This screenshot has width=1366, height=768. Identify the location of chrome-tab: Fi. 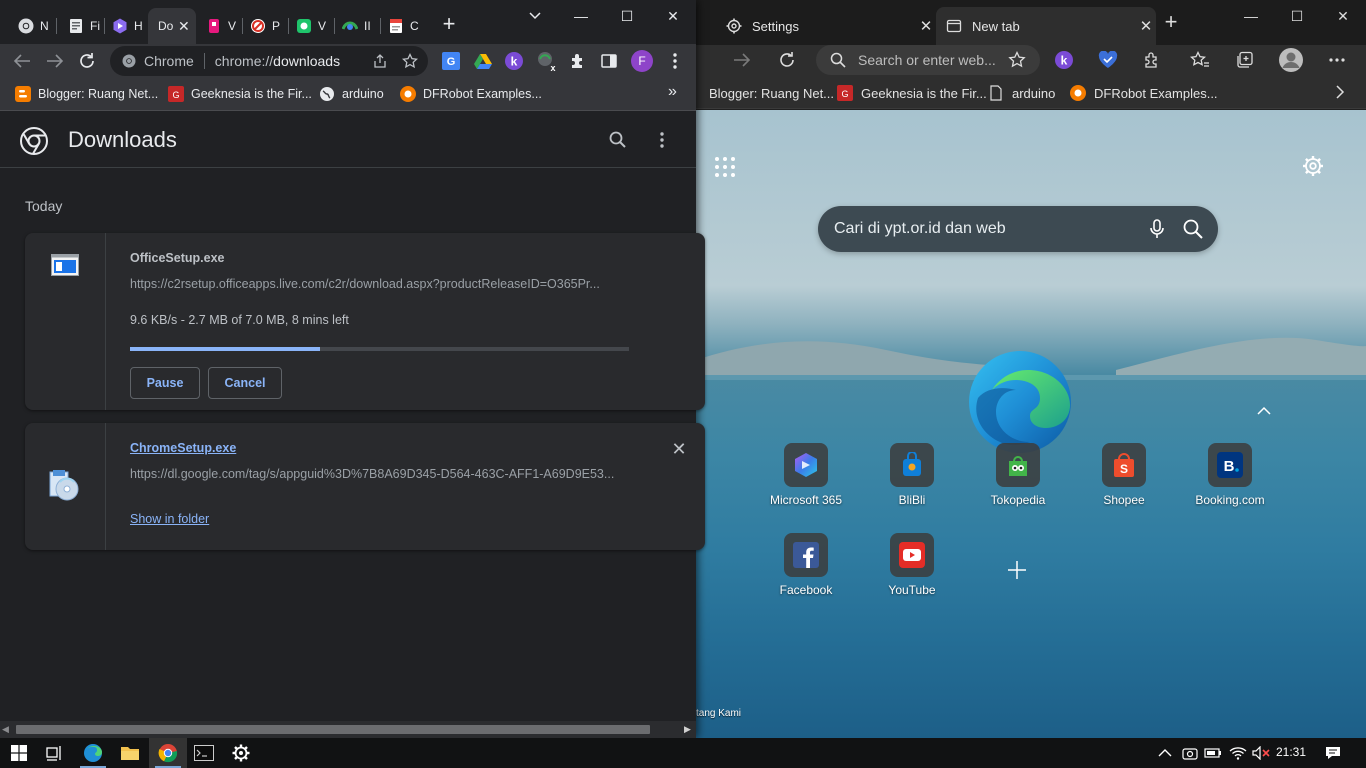
(81, 26).